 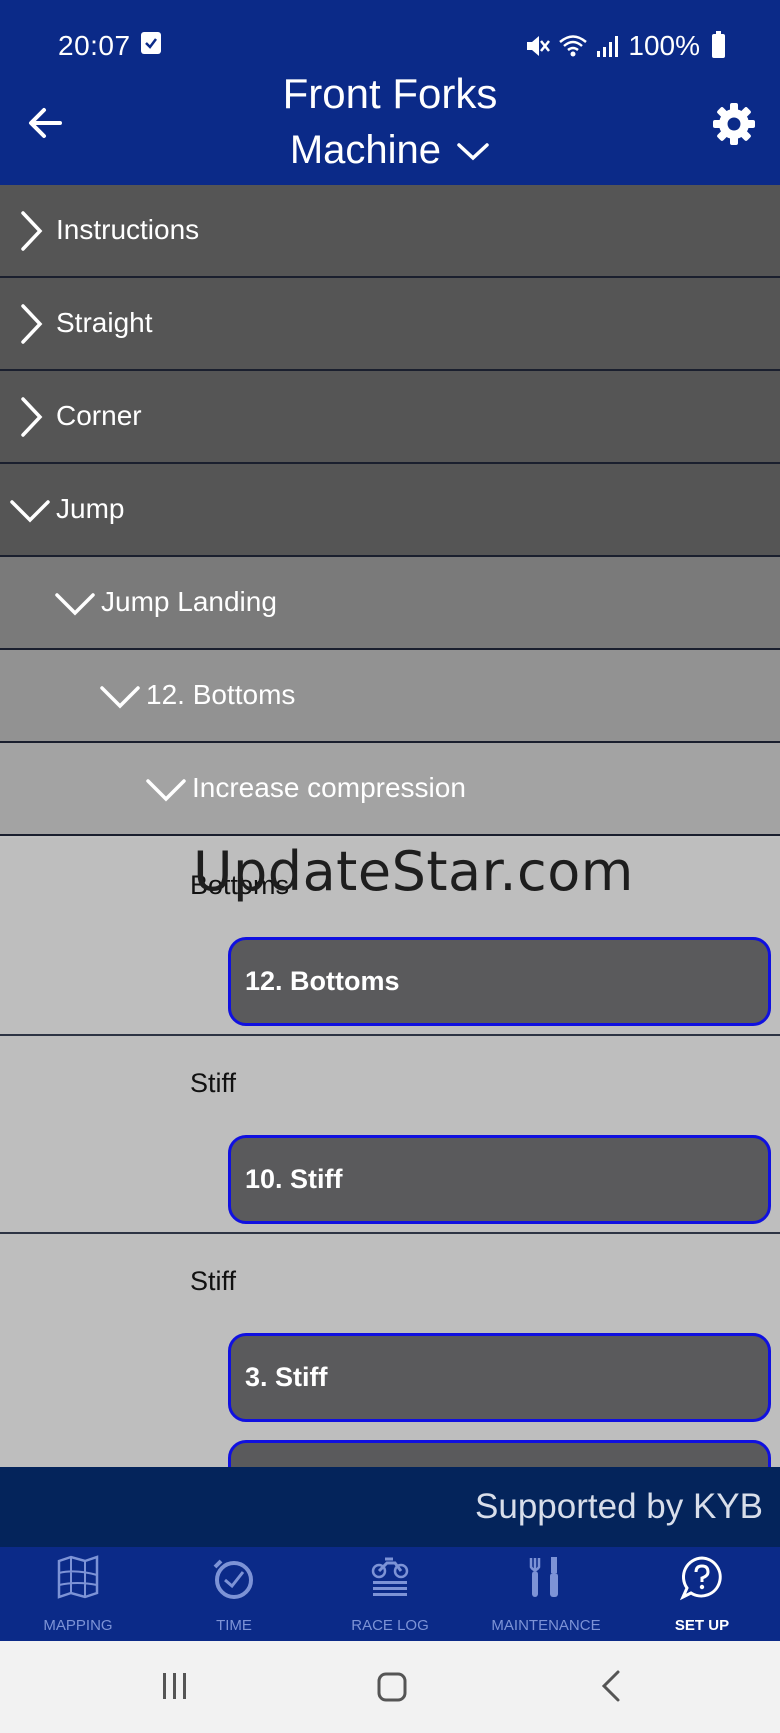 What do you see at coordinates (78, 1625) in the screenshot?
I see `tab-label: MAPPING` at bounding box center [78, 1625].